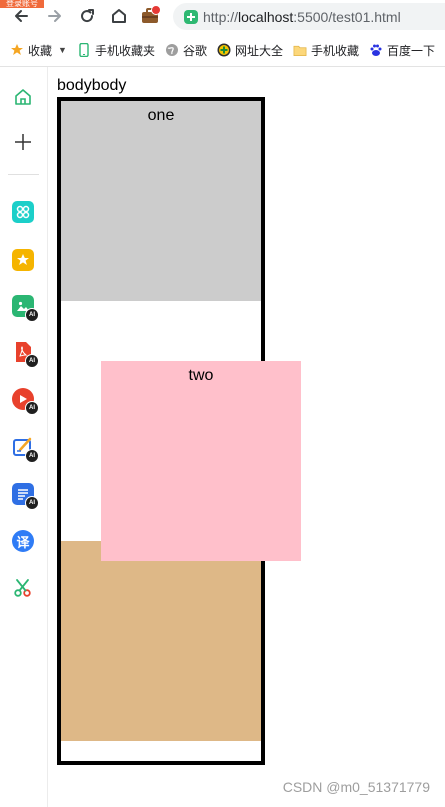  What do you see at coordinates (62, 50) in the screenshot?
I see `caret-down-icon: ▼` at bounding box center [62, 50].